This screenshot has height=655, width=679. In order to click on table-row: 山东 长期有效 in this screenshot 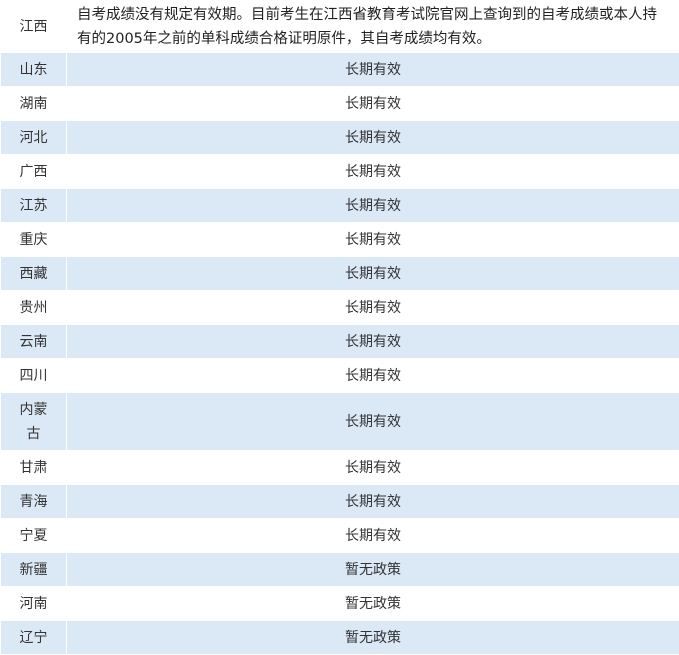, I will do `click(340, 70)`.